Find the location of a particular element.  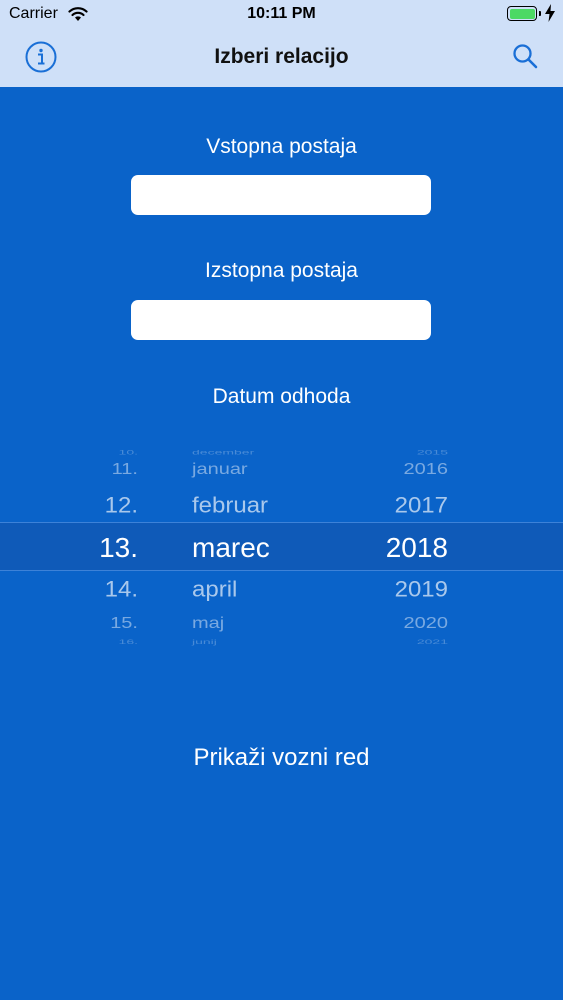

selected-year: 2018 is located at coordinates (399, 548).